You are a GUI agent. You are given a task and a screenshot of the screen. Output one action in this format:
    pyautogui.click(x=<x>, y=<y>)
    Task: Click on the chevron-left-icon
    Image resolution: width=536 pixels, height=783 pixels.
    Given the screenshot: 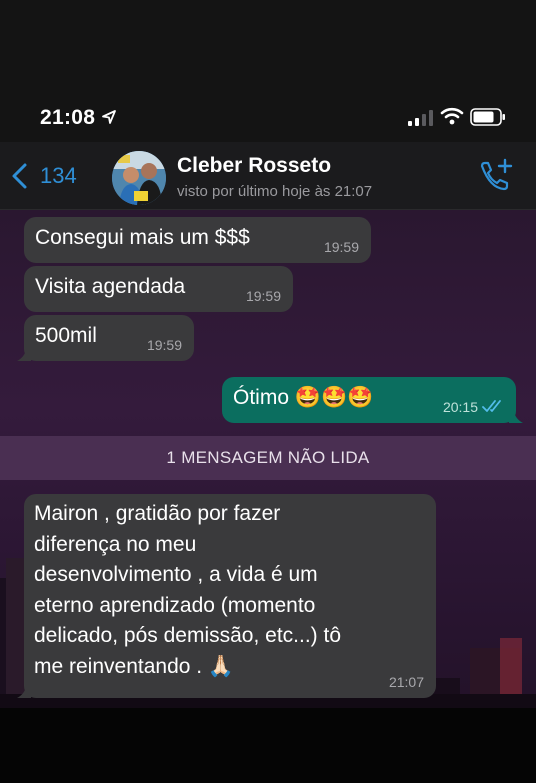 What is the action you would take?
    pyautogui.click(x=19, y=176)
    